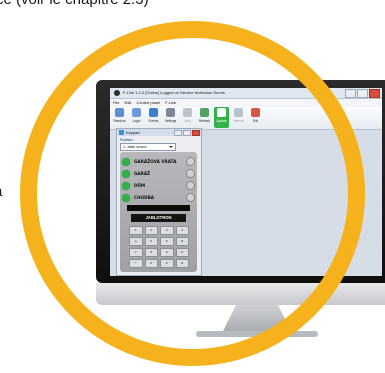 This screenshot has height=373, width=385. I want to click on keypad-key: 6, so click(167, 241).